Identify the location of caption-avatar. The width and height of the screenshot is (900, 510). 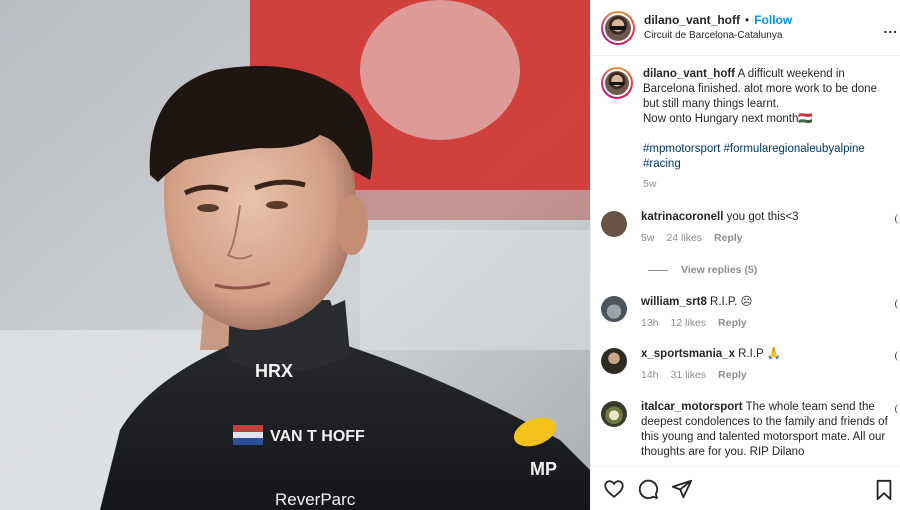
(617, 83).